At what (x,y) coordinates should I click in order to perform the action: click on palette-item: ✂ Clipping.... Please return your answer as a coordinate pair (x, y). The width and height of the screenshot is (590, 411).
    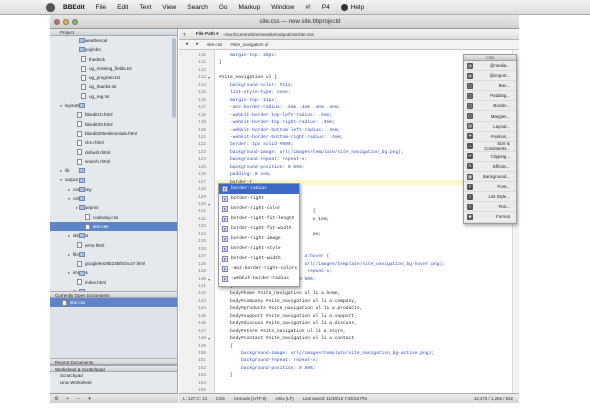
    Looking at the image, I should click on (490, 157).